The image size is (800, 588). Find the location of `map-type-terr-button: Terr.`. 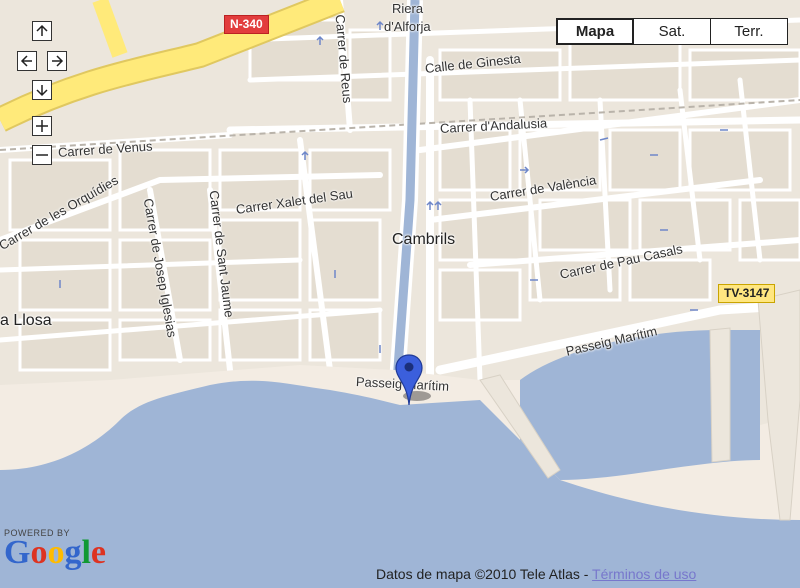

map-type-terr-button: Terr. is located at coordinates (749, 31).